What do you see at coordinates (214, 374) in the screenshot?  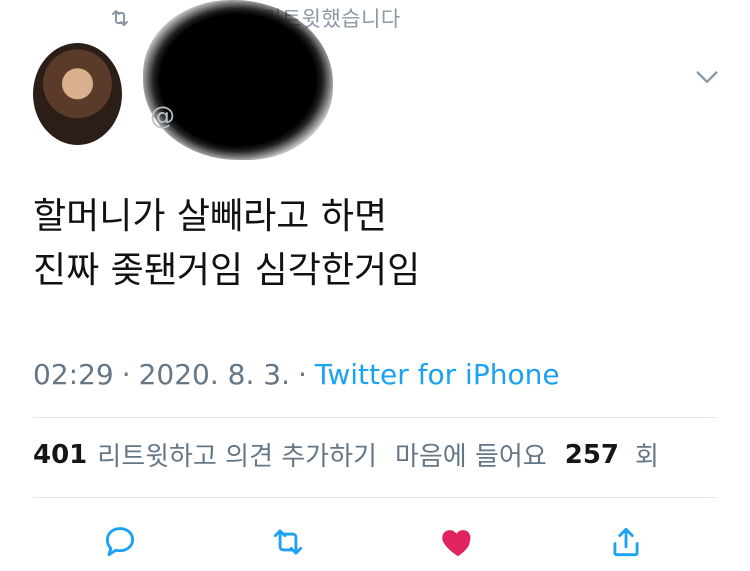 I see `tweet-date: 2020. 8. 3.` at bounding box center [214, 374].